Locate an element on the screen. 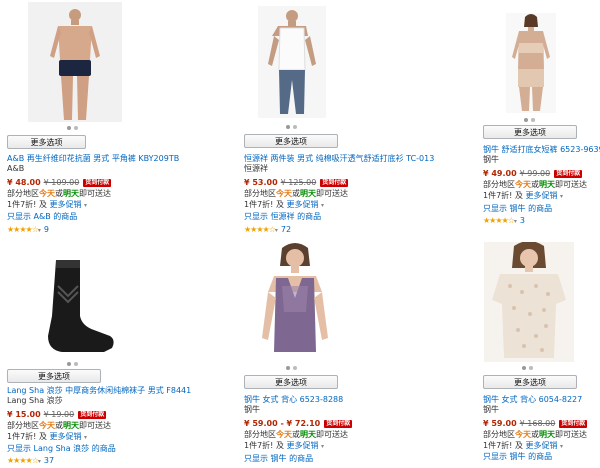  filter-brand-link: 只显示 Lang Sha 浪莎 的商品 is located at coordinates (61, 449).